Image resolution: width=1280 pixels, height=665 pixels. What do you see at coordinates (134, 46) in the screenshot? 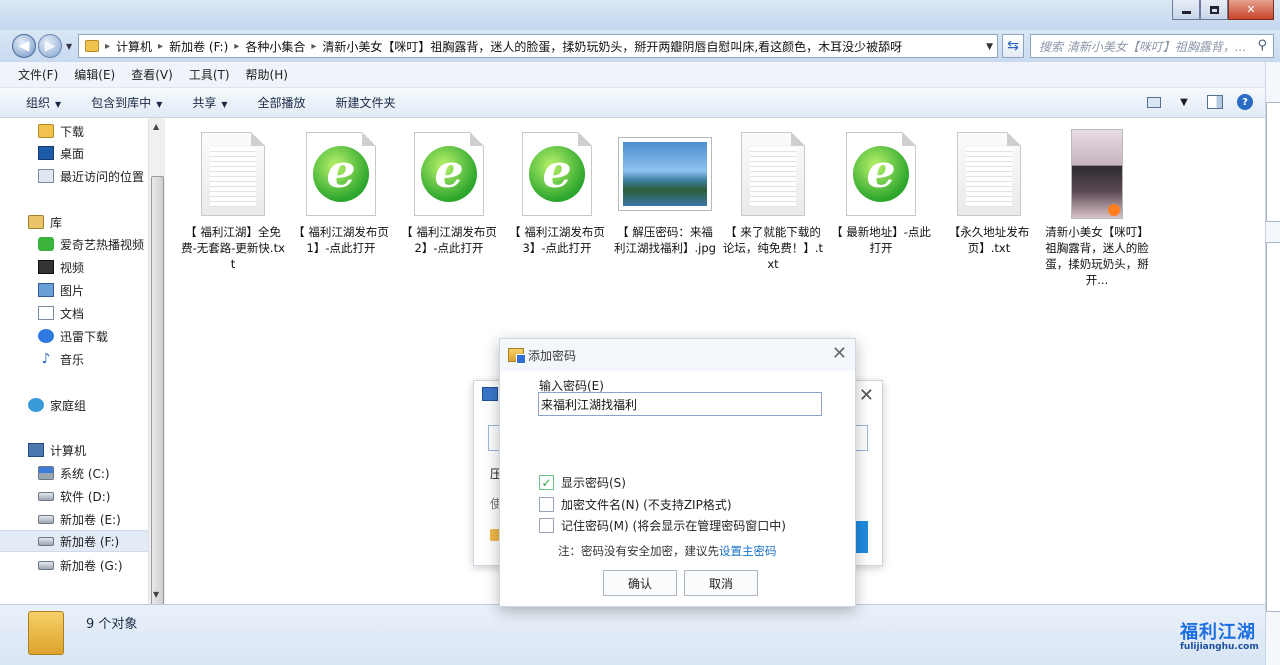
I see `breadcrumb-computer: 计算机` at bounding box center [134, 46].